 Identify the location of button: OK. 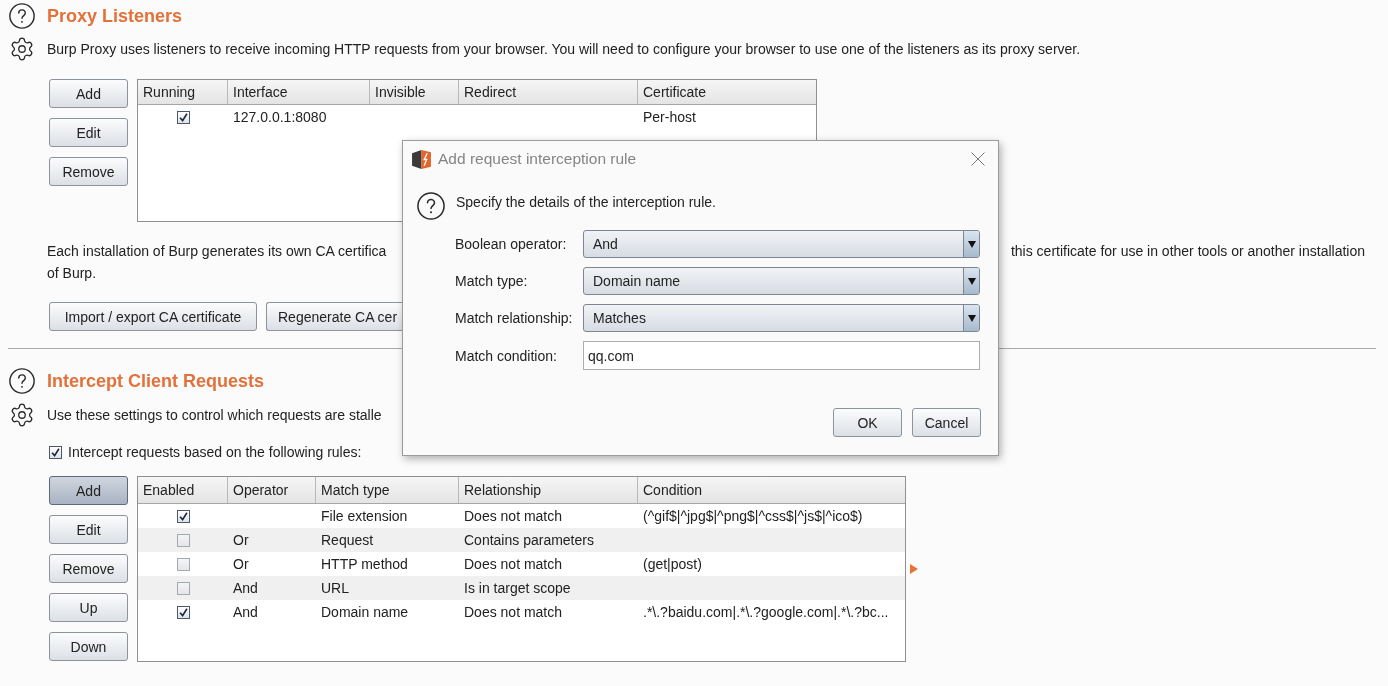
(867, 422).